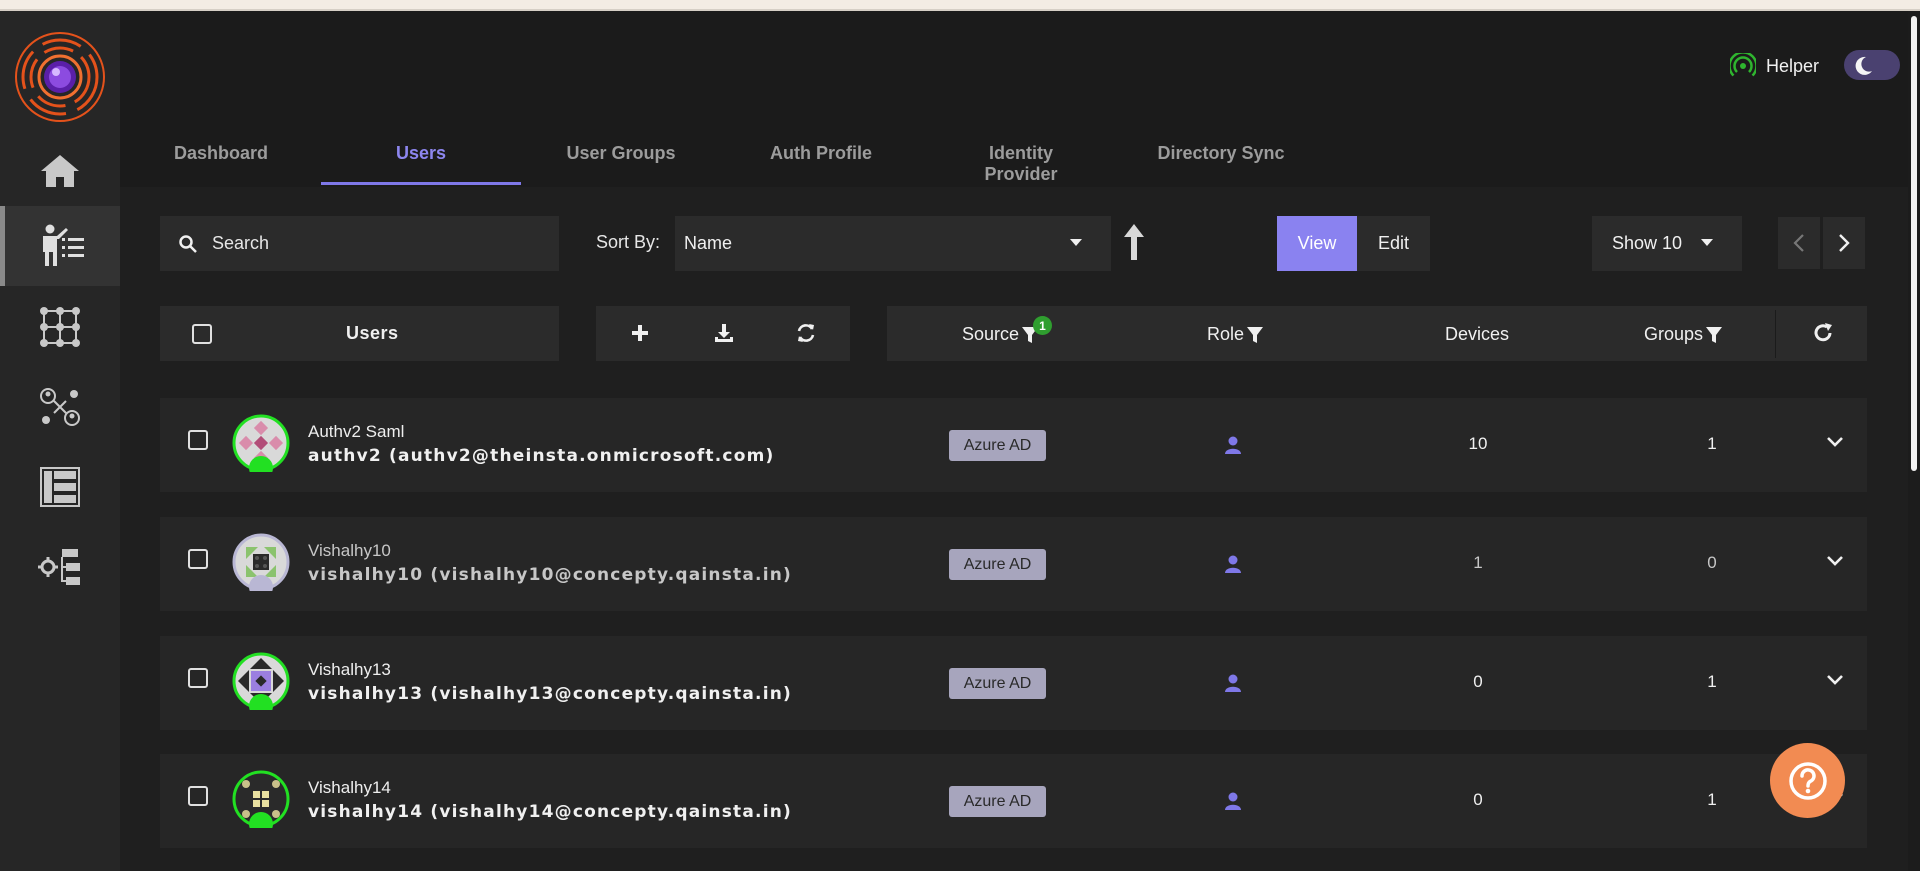  What do you see at coordinates (640, 333) in the screenshot?
I see `add-user-icon` at bounding box center [640, 333].